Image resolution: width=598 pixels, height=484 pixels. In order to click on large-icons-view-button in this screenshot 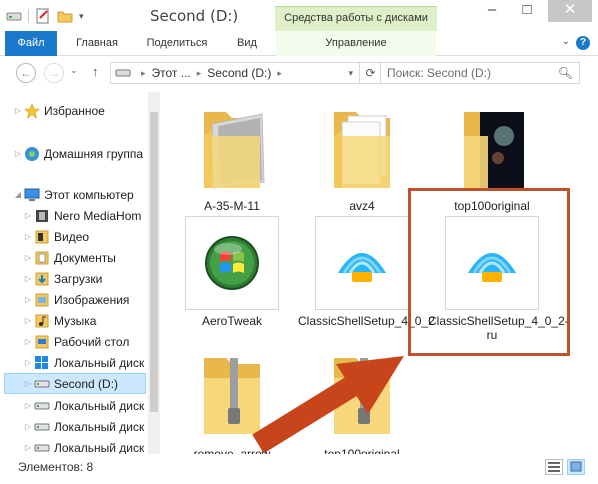, I will do `click(576, 467)`.